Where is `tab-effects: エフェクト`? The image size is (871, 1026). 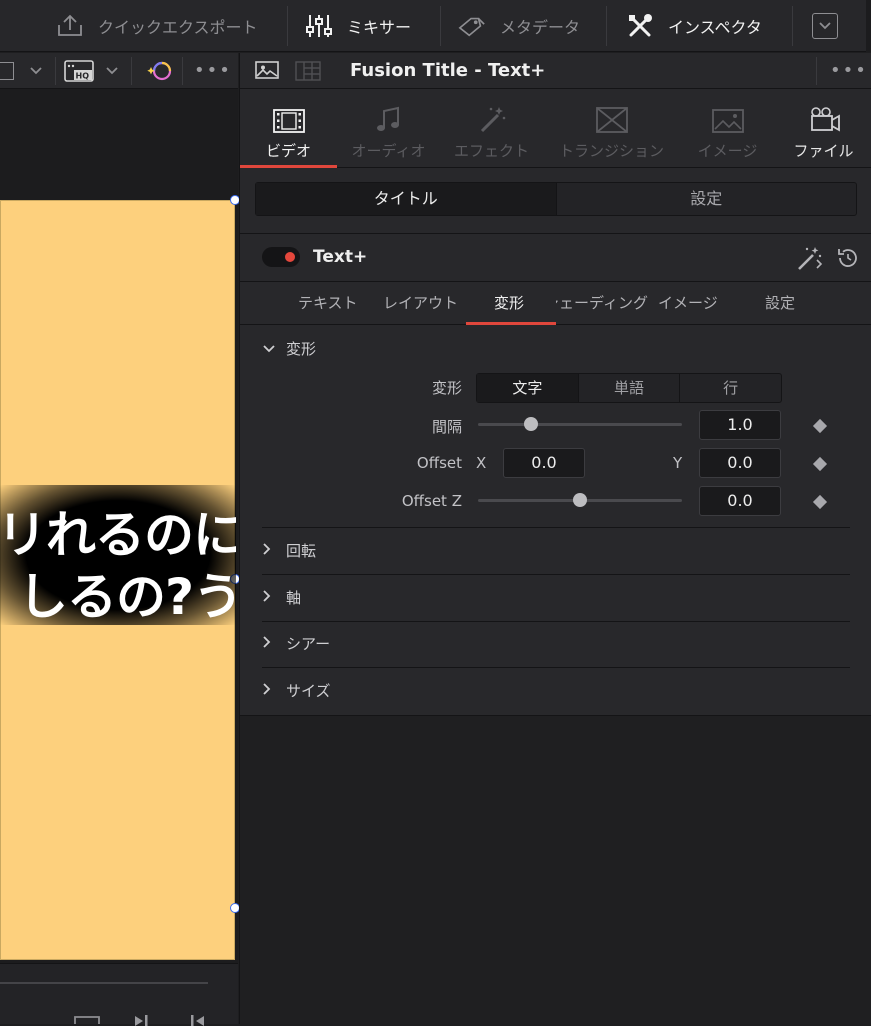
tab-effects: エフェクト is located at coordinates (491, 129).